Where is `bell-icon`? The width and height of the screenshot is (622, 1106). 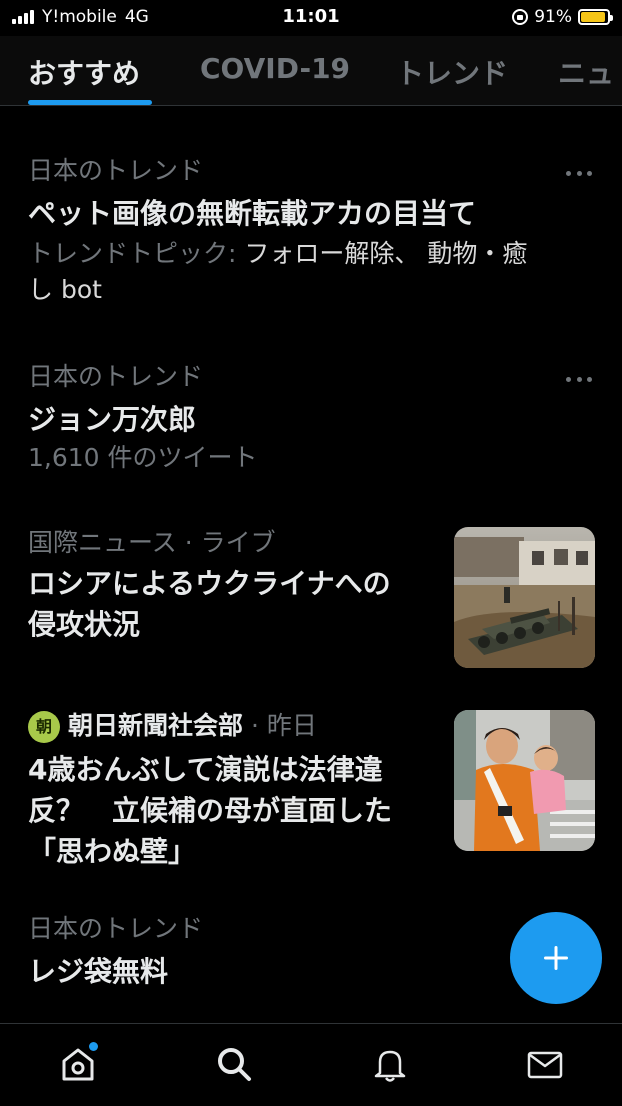 bell-icon is located at coordinates (390, 1066).